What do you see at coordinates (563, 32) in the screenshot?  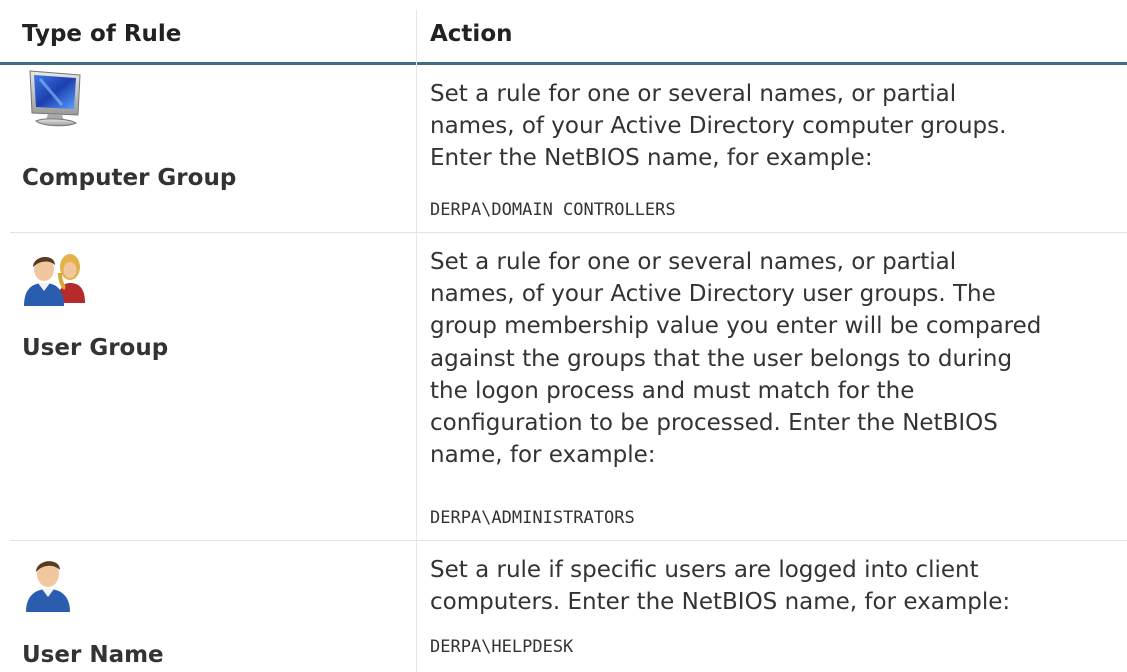 I see `table-header: Type of Rule Action` at bounding box center [563, 32].